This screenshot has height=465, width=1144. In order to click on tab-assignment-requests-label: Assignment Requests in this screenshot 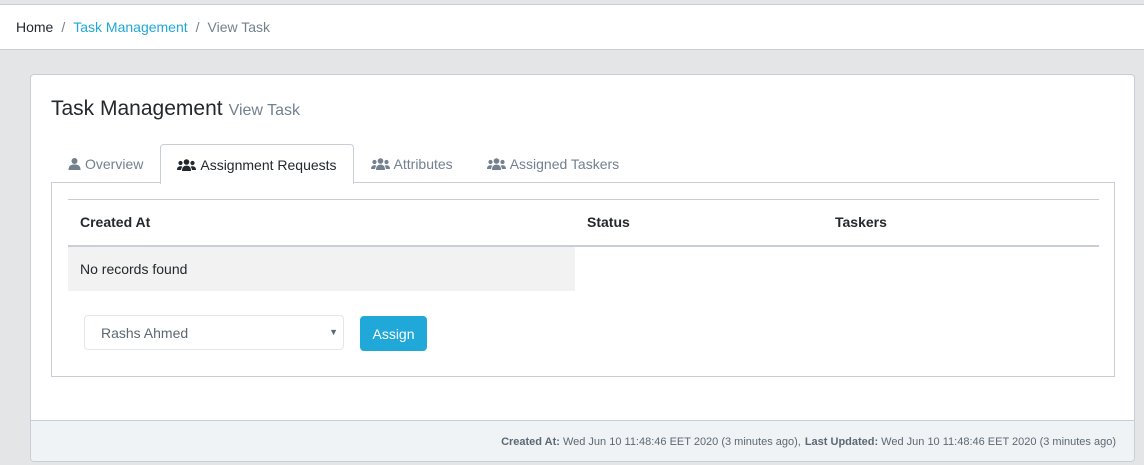, I will do `click(268, 164)`.